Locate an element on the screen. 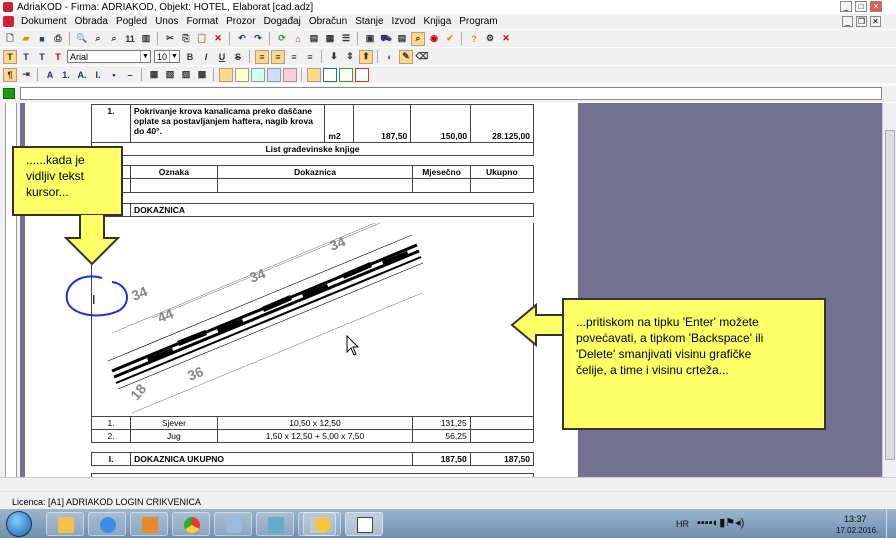 This screenshot has height=538, width=896. underline-button: U is located at coordinates (222, 57).